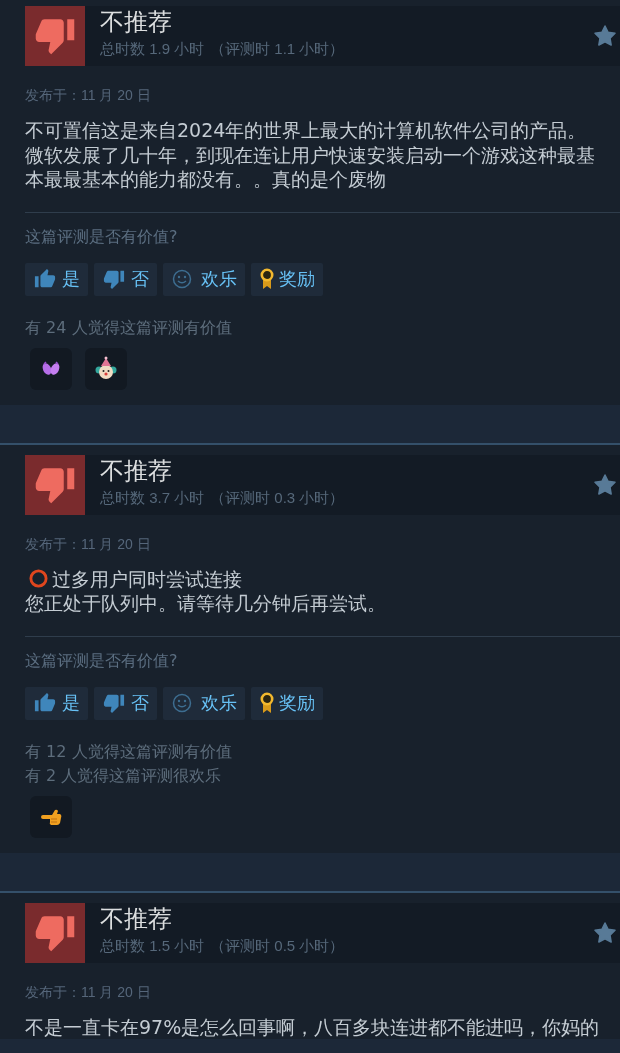 The image size is (620, 1053). I want to click on review-playtime-text: （评测时 0.3 小时）, so click(277, 497).